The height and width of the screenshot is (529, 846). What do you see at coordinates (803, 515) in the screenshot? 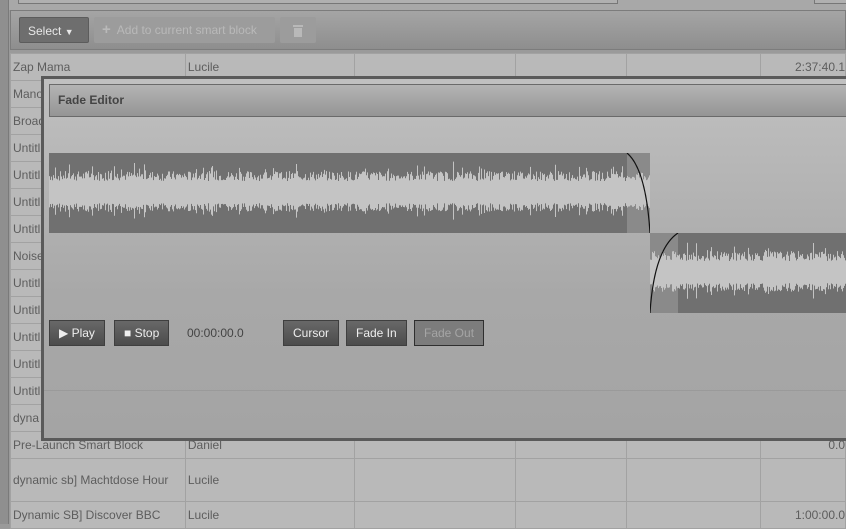
I see `table-cell: 1:00:00.0` at bounding box center [803, 515].